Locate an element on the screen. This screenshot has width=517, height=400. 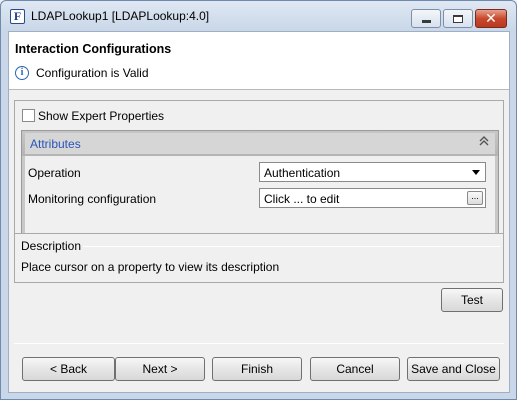
cancel-button: Cancel is located at coordinates (355, 369).